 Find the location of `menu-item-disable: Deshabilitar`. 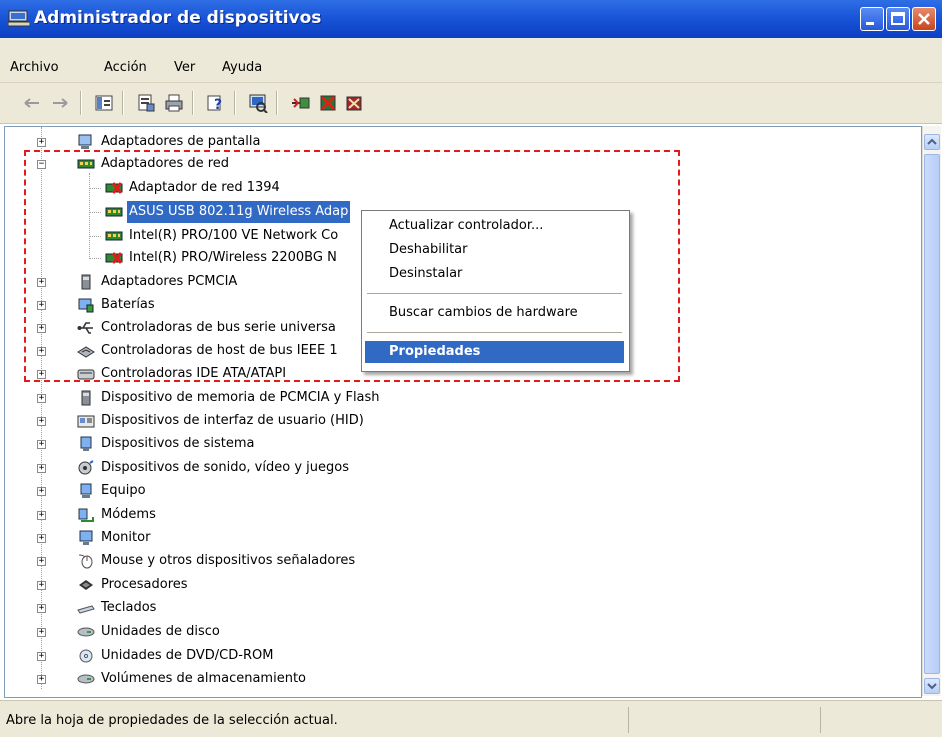

menu-item-disable: Deshabilitar is located at coordinates (494, 250).